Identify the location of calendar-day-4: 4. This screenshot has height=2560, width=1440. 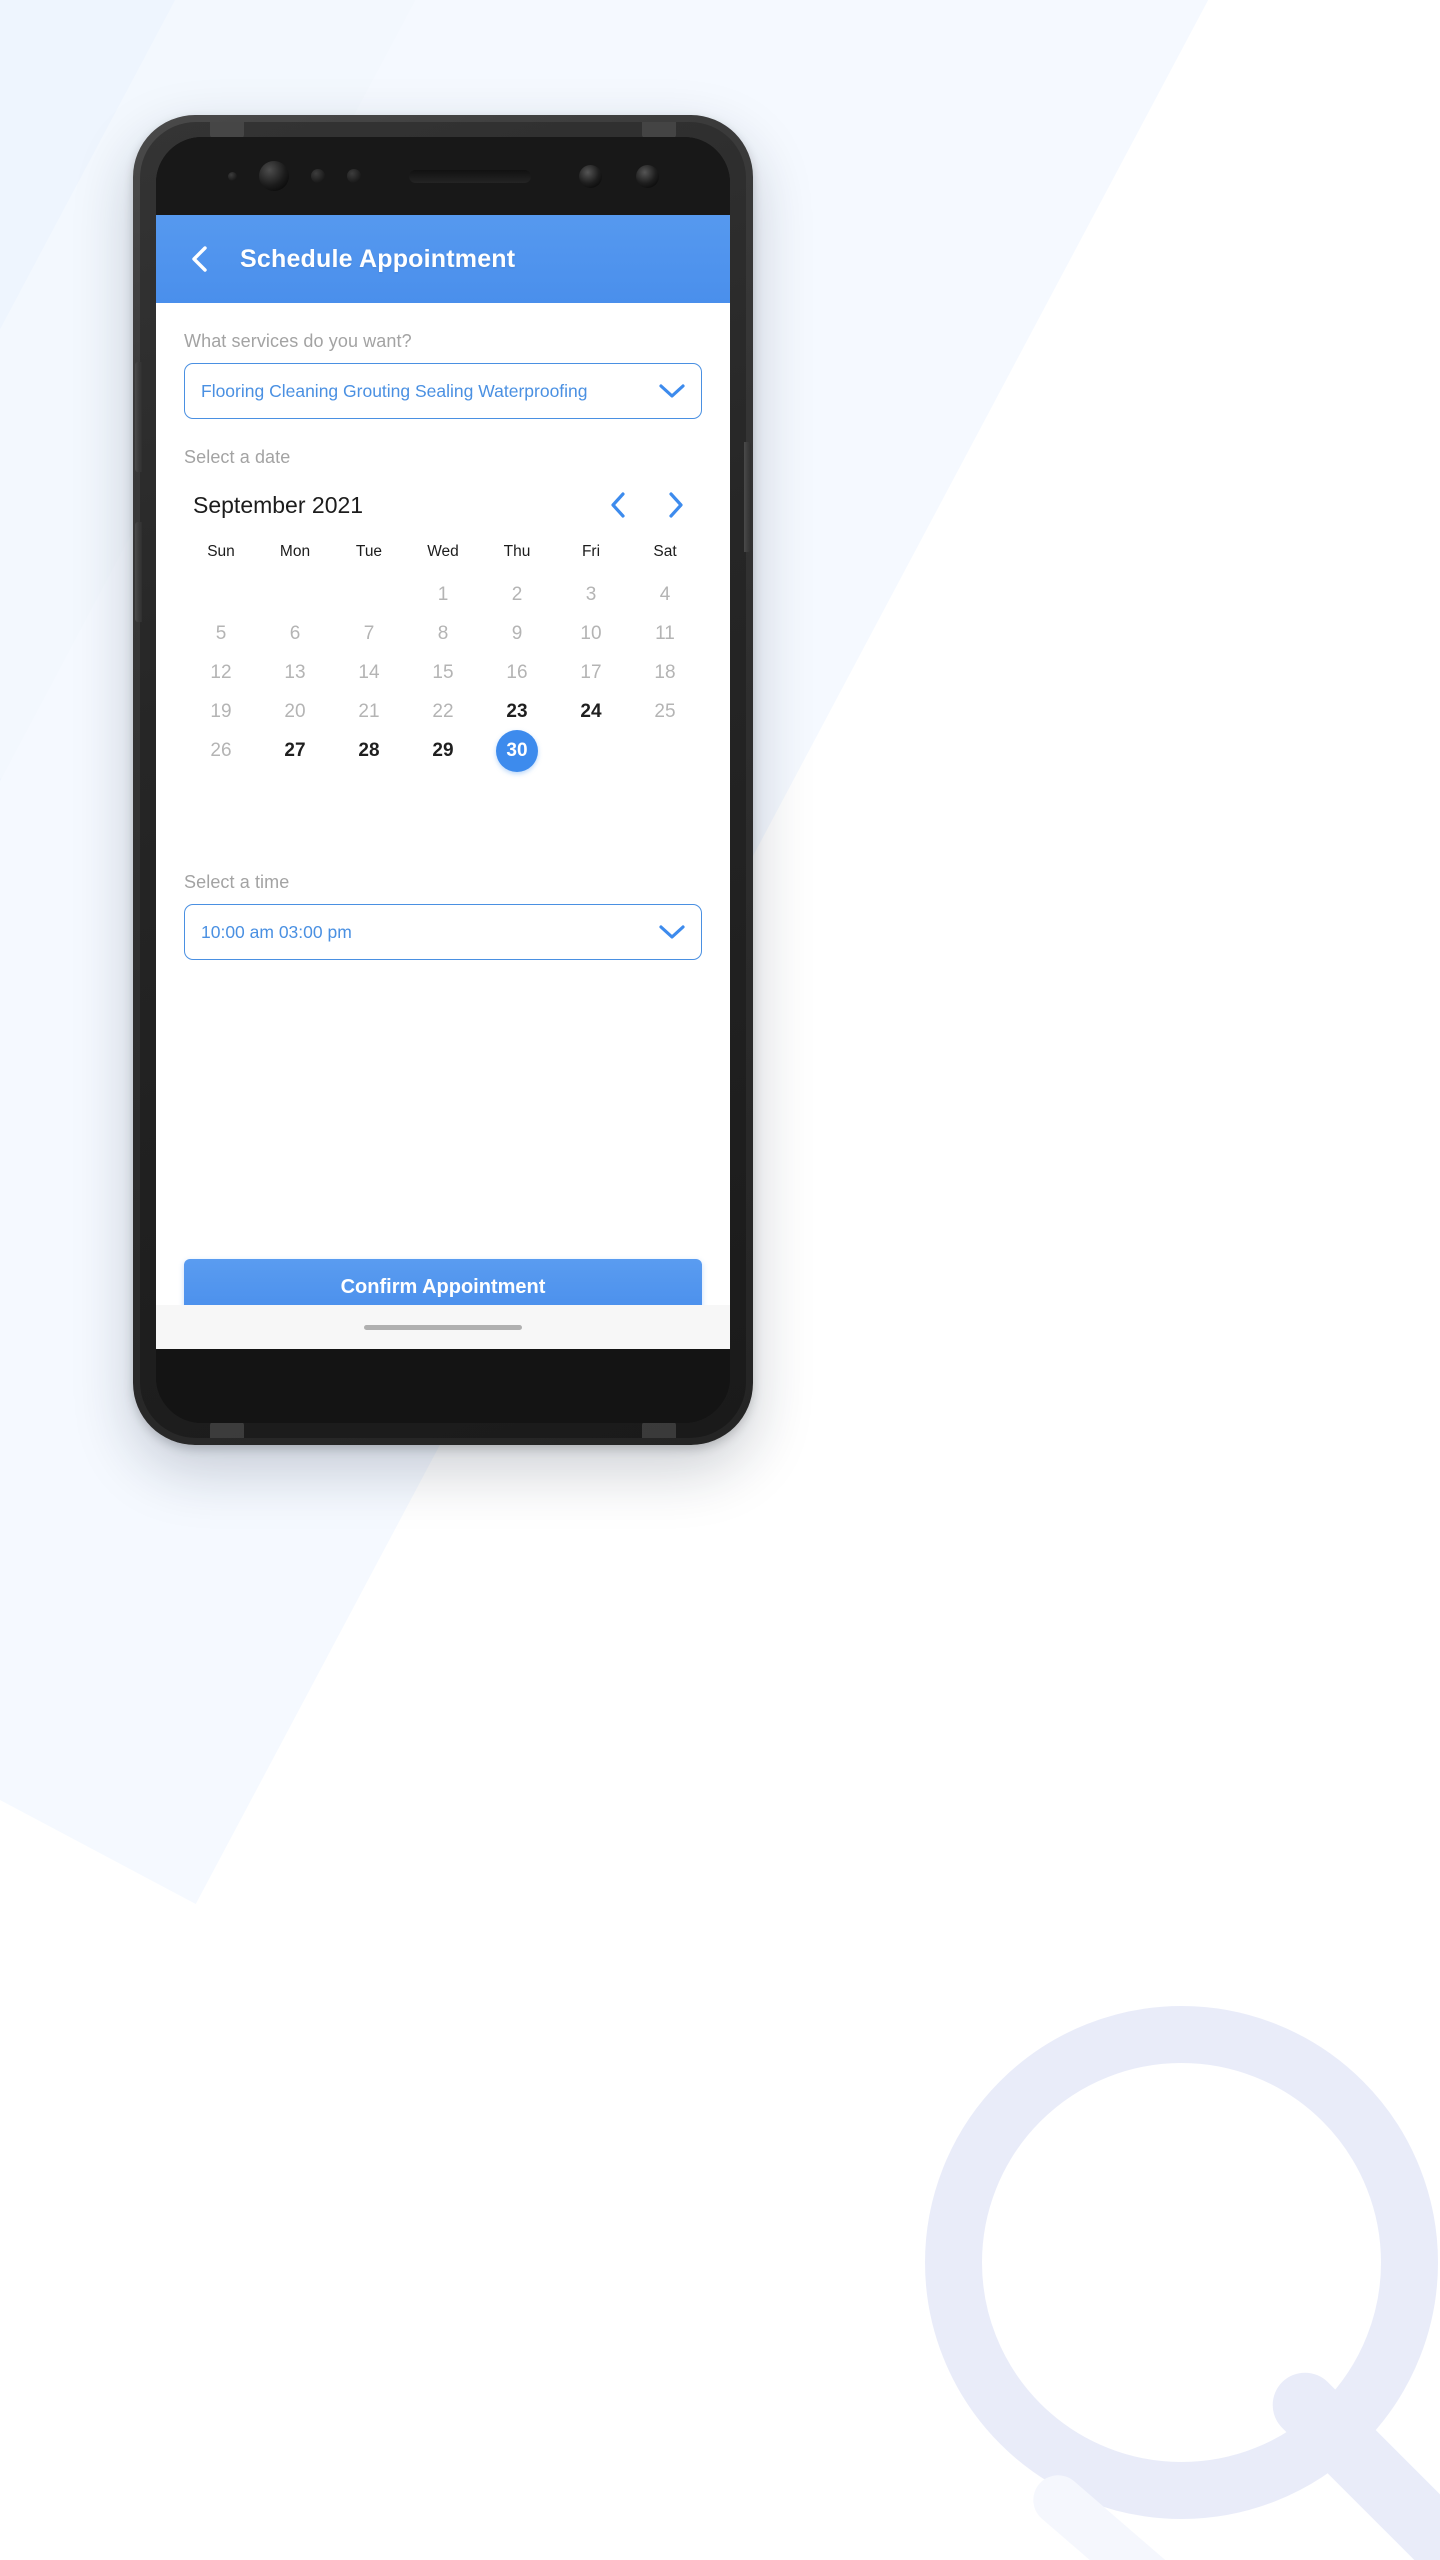
(665, 594).